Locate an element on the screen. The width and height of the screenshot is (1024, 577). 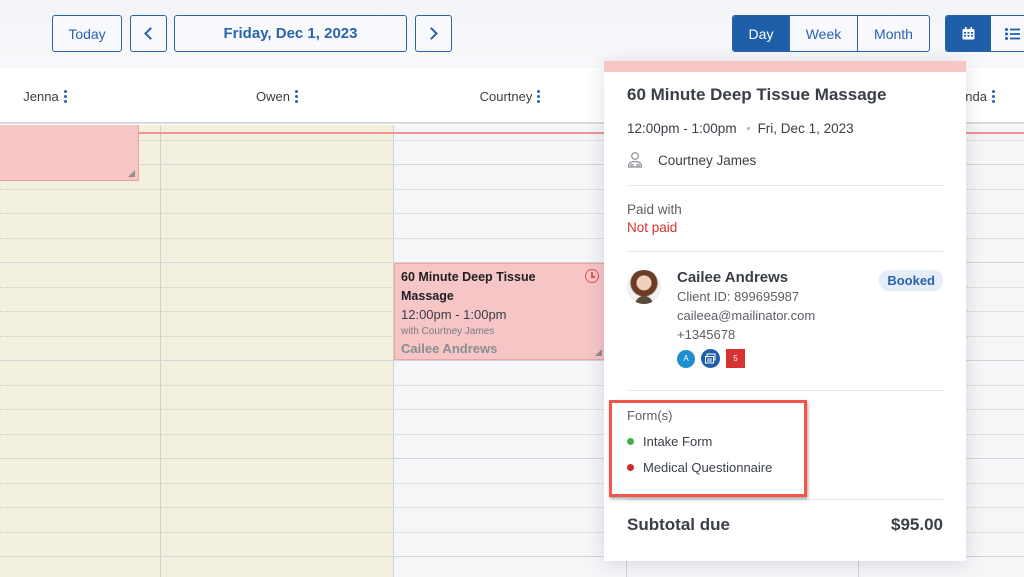
subtotal-row: Subtotal due $95.00 is located at coordinates (785, 525).